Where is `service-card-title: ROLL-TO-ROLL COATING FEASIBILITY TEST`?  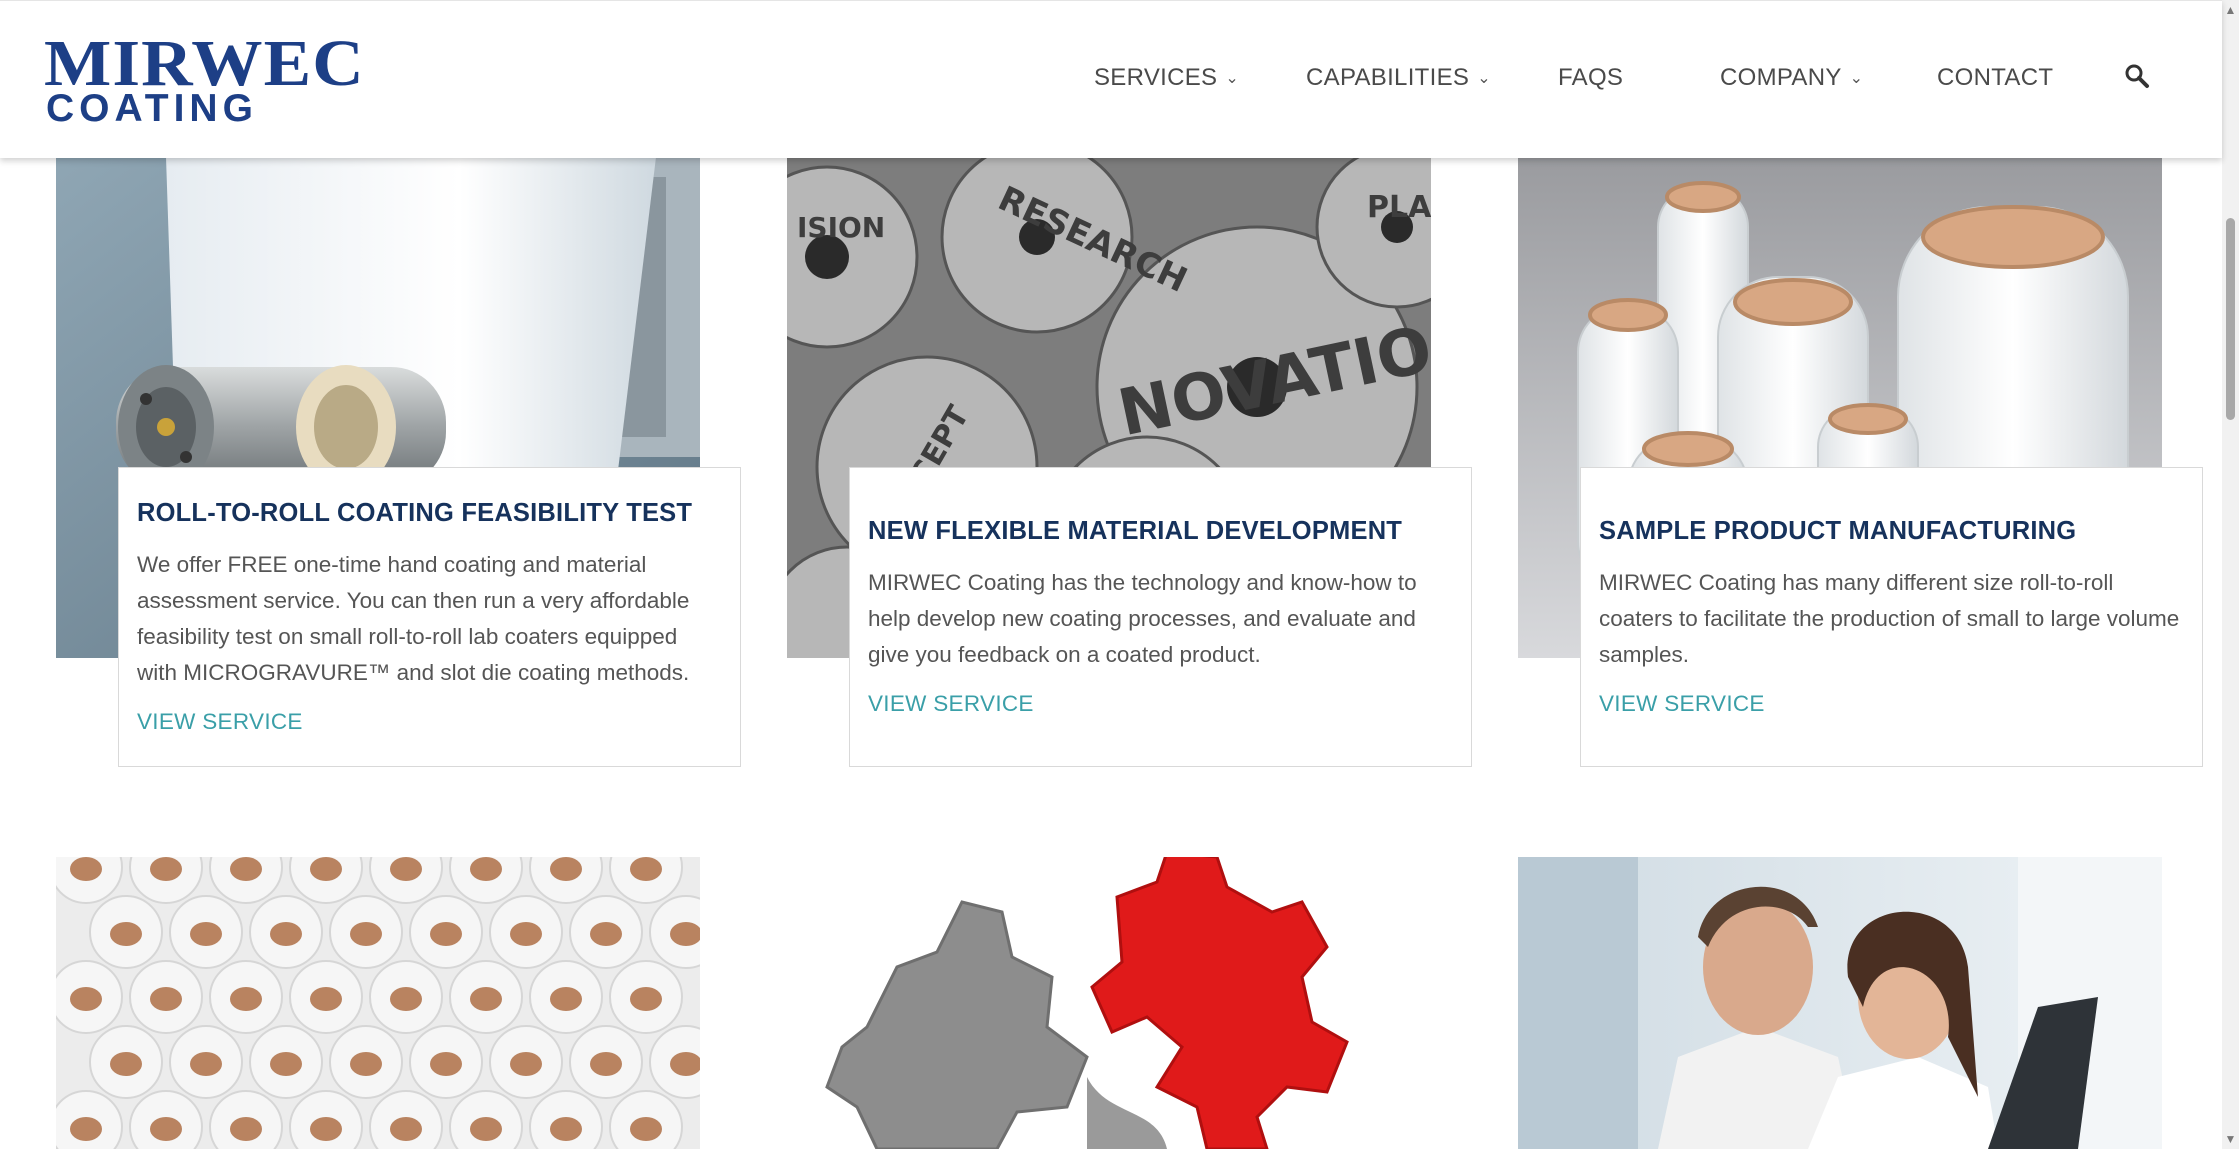 service-card-title: ROLL-TO-ROLL COATING FEASIBILITY TEST is located at coordinates (415, 513).